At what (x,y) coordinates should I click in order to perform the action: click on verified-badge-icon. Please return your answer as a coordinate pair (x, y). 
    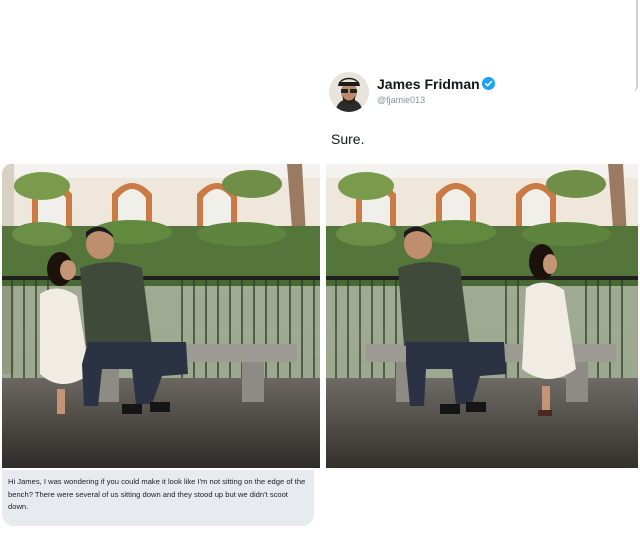
    Looking at the image, I should click on (488, 83).